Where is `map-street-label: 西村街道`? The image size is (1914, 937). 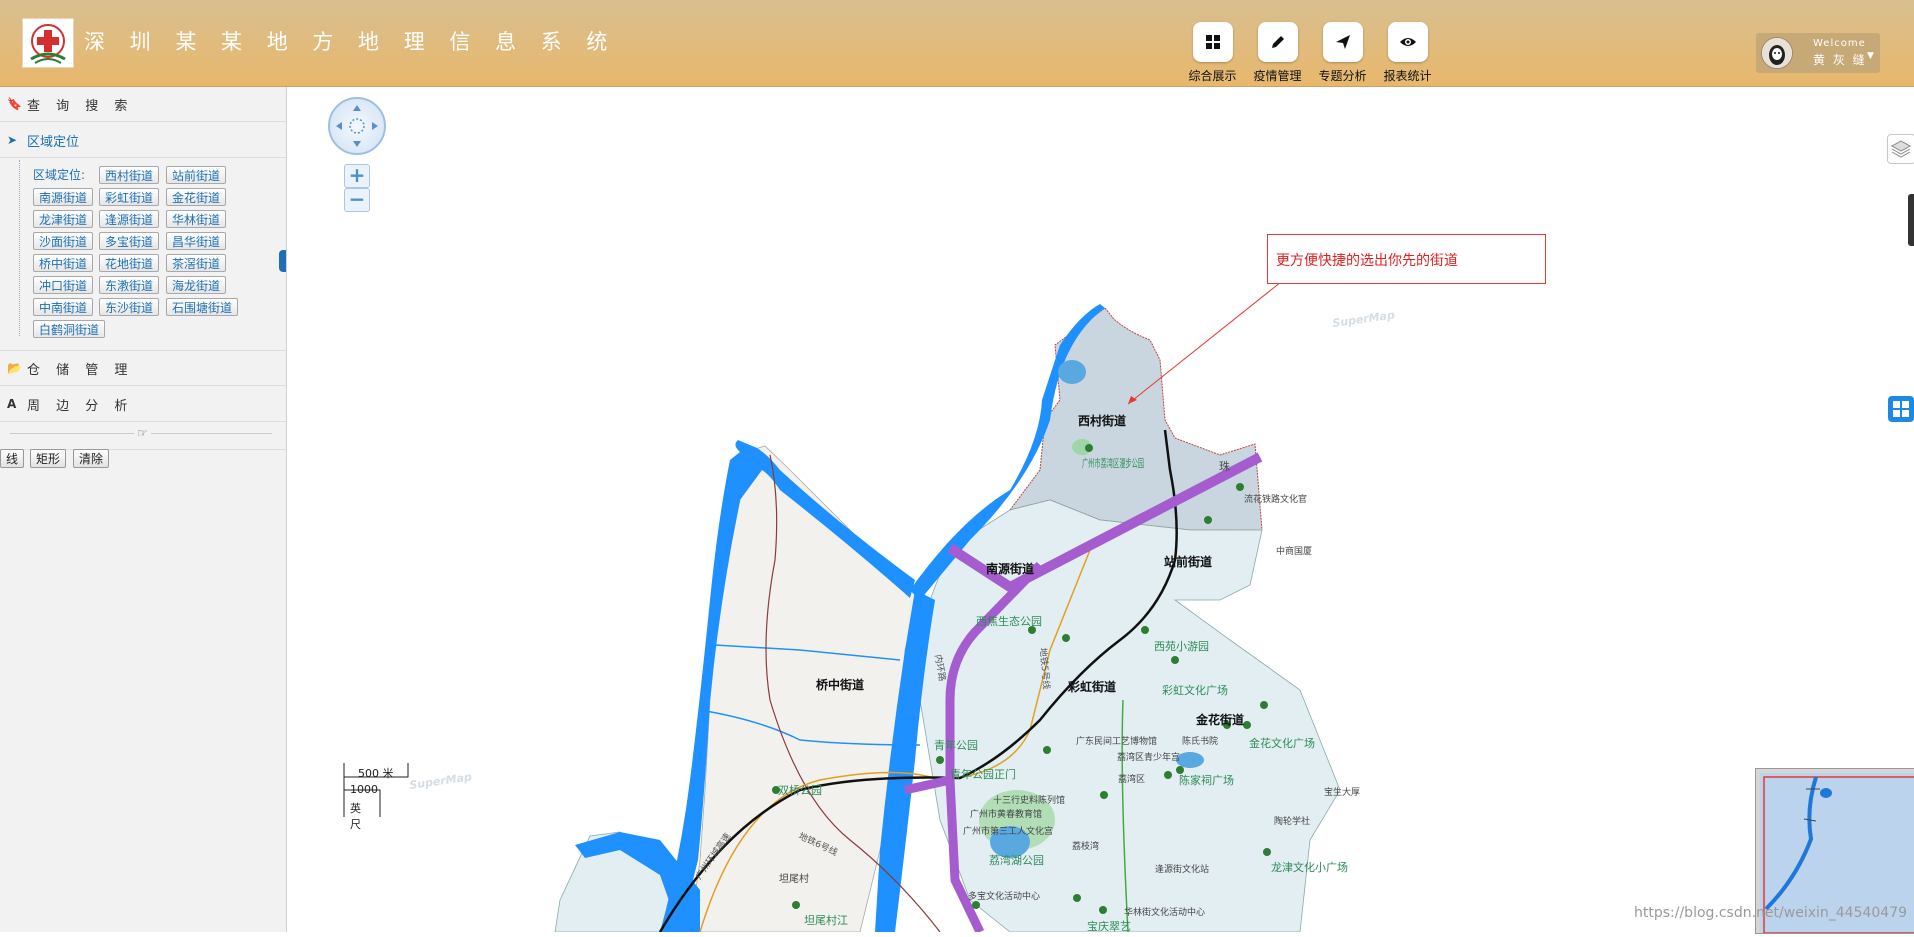
map-street-label: 西村街道 is located at coordinates (1102, 420).